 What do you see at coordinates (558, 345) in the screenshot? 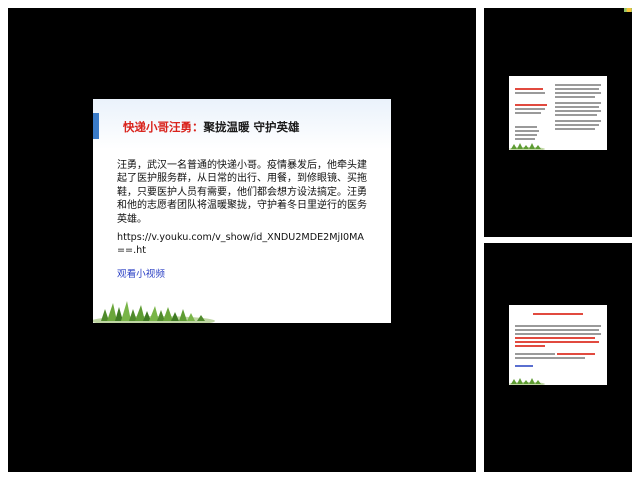
I see `thumbnail-3-slide` at bounding box center [558, 345].